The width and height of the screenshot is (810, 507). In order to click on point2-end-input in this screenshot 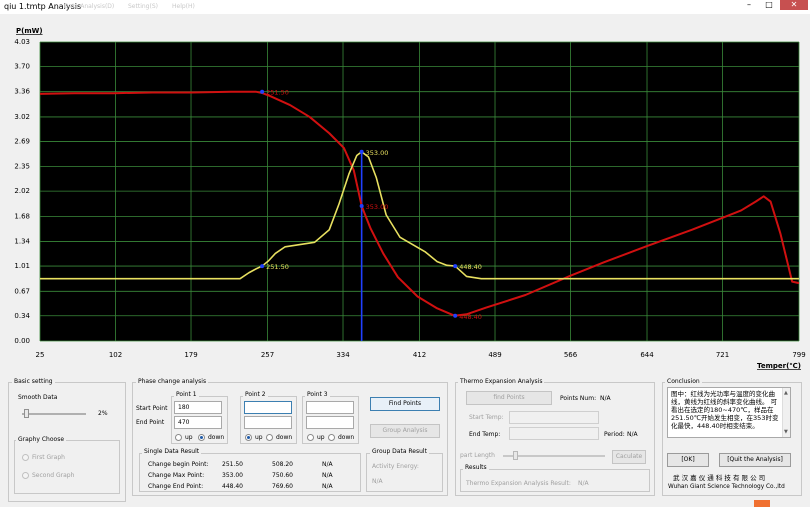, I will do `click(268, 422)`.